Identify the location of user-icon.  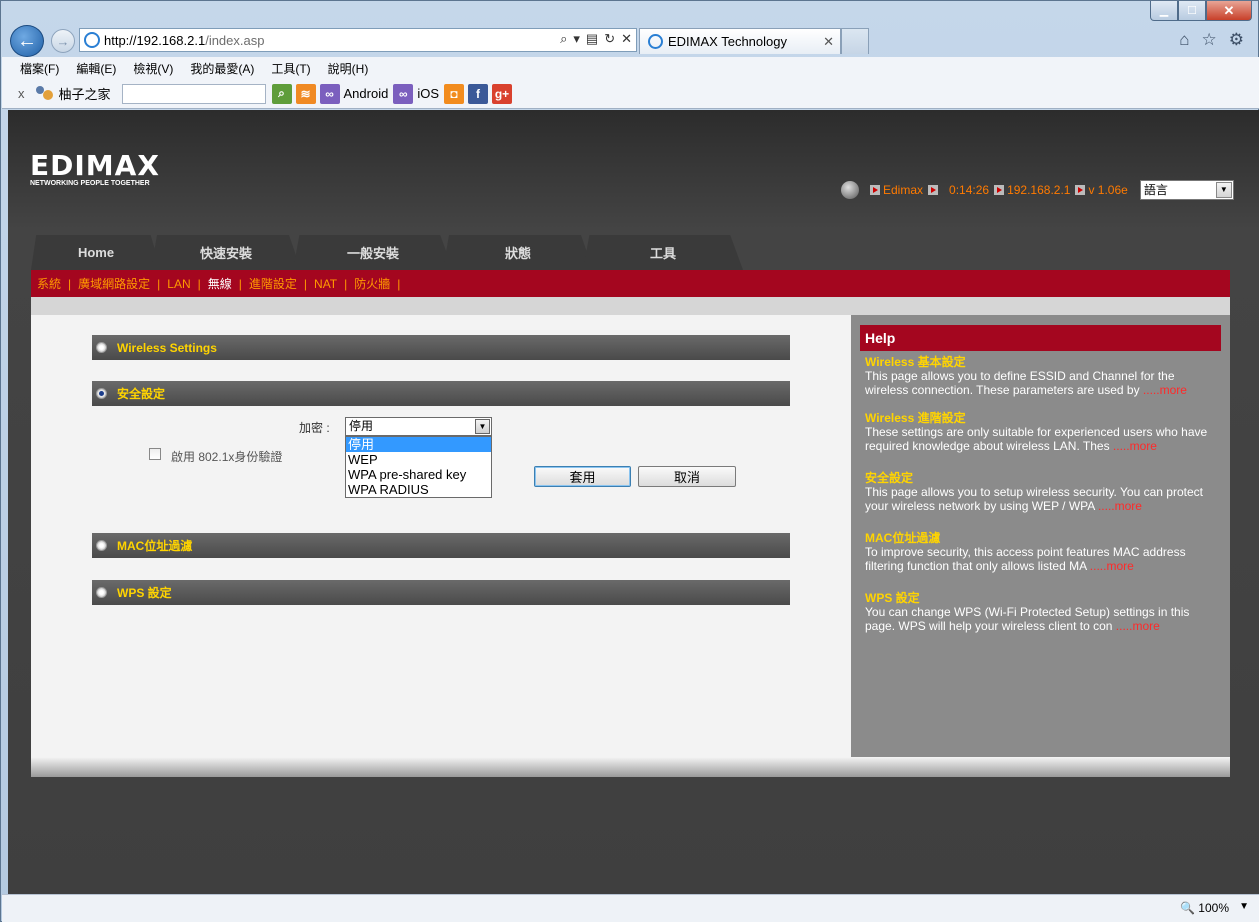
(44, 94).